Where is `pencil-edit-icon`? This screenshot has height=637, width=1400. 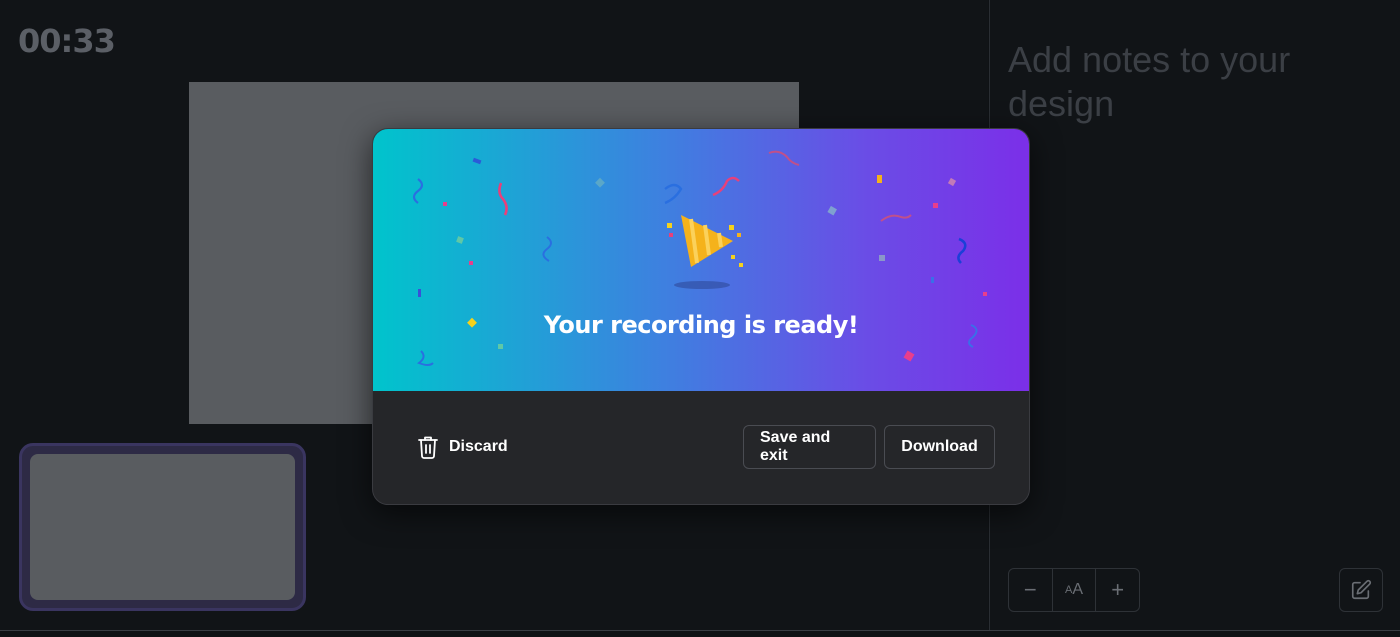
pencil-edit-icon is located at coordinates (1361, 589).